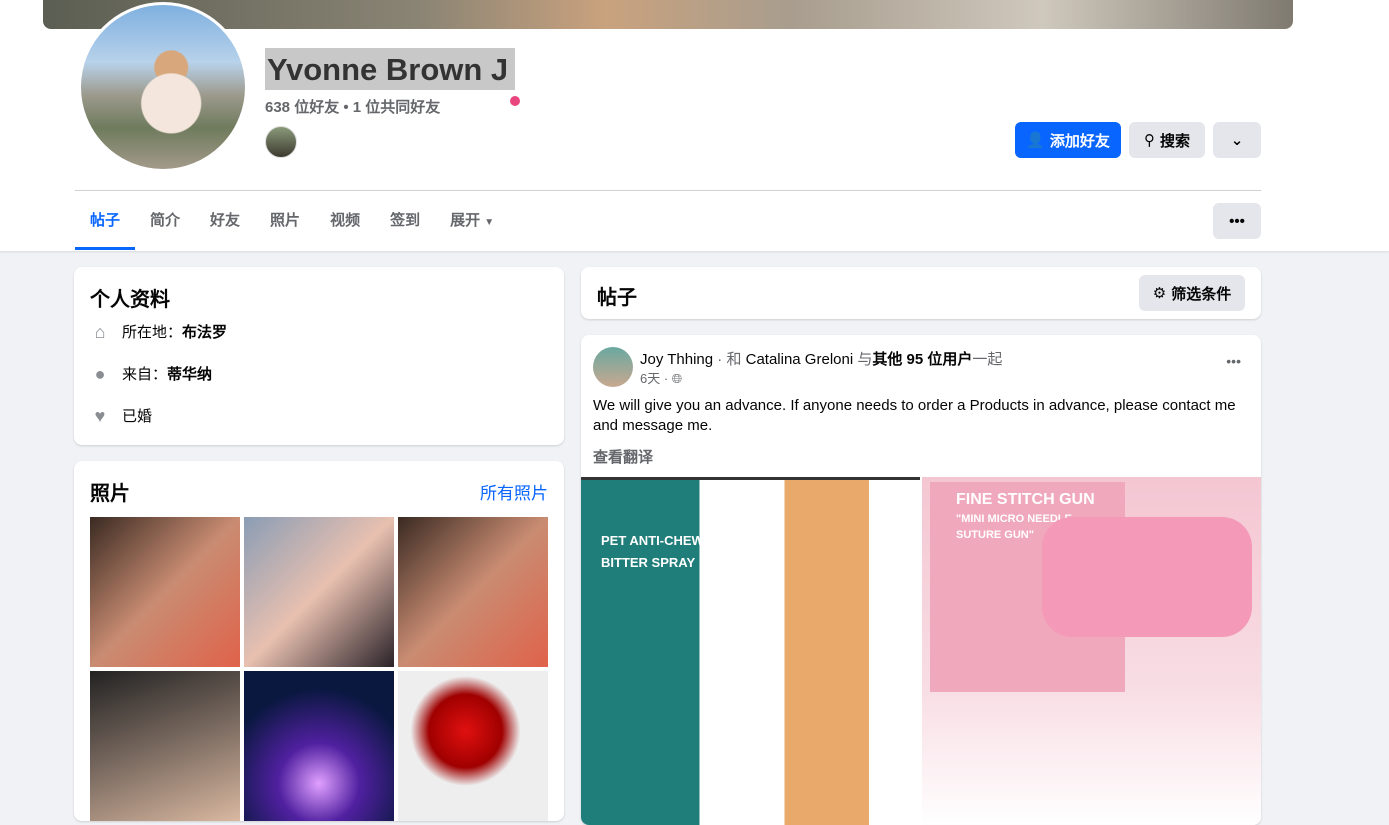 The height and width of the screenshot is (825, 1389). I want to click on relationship-text: 已婚, so click(137, 416).